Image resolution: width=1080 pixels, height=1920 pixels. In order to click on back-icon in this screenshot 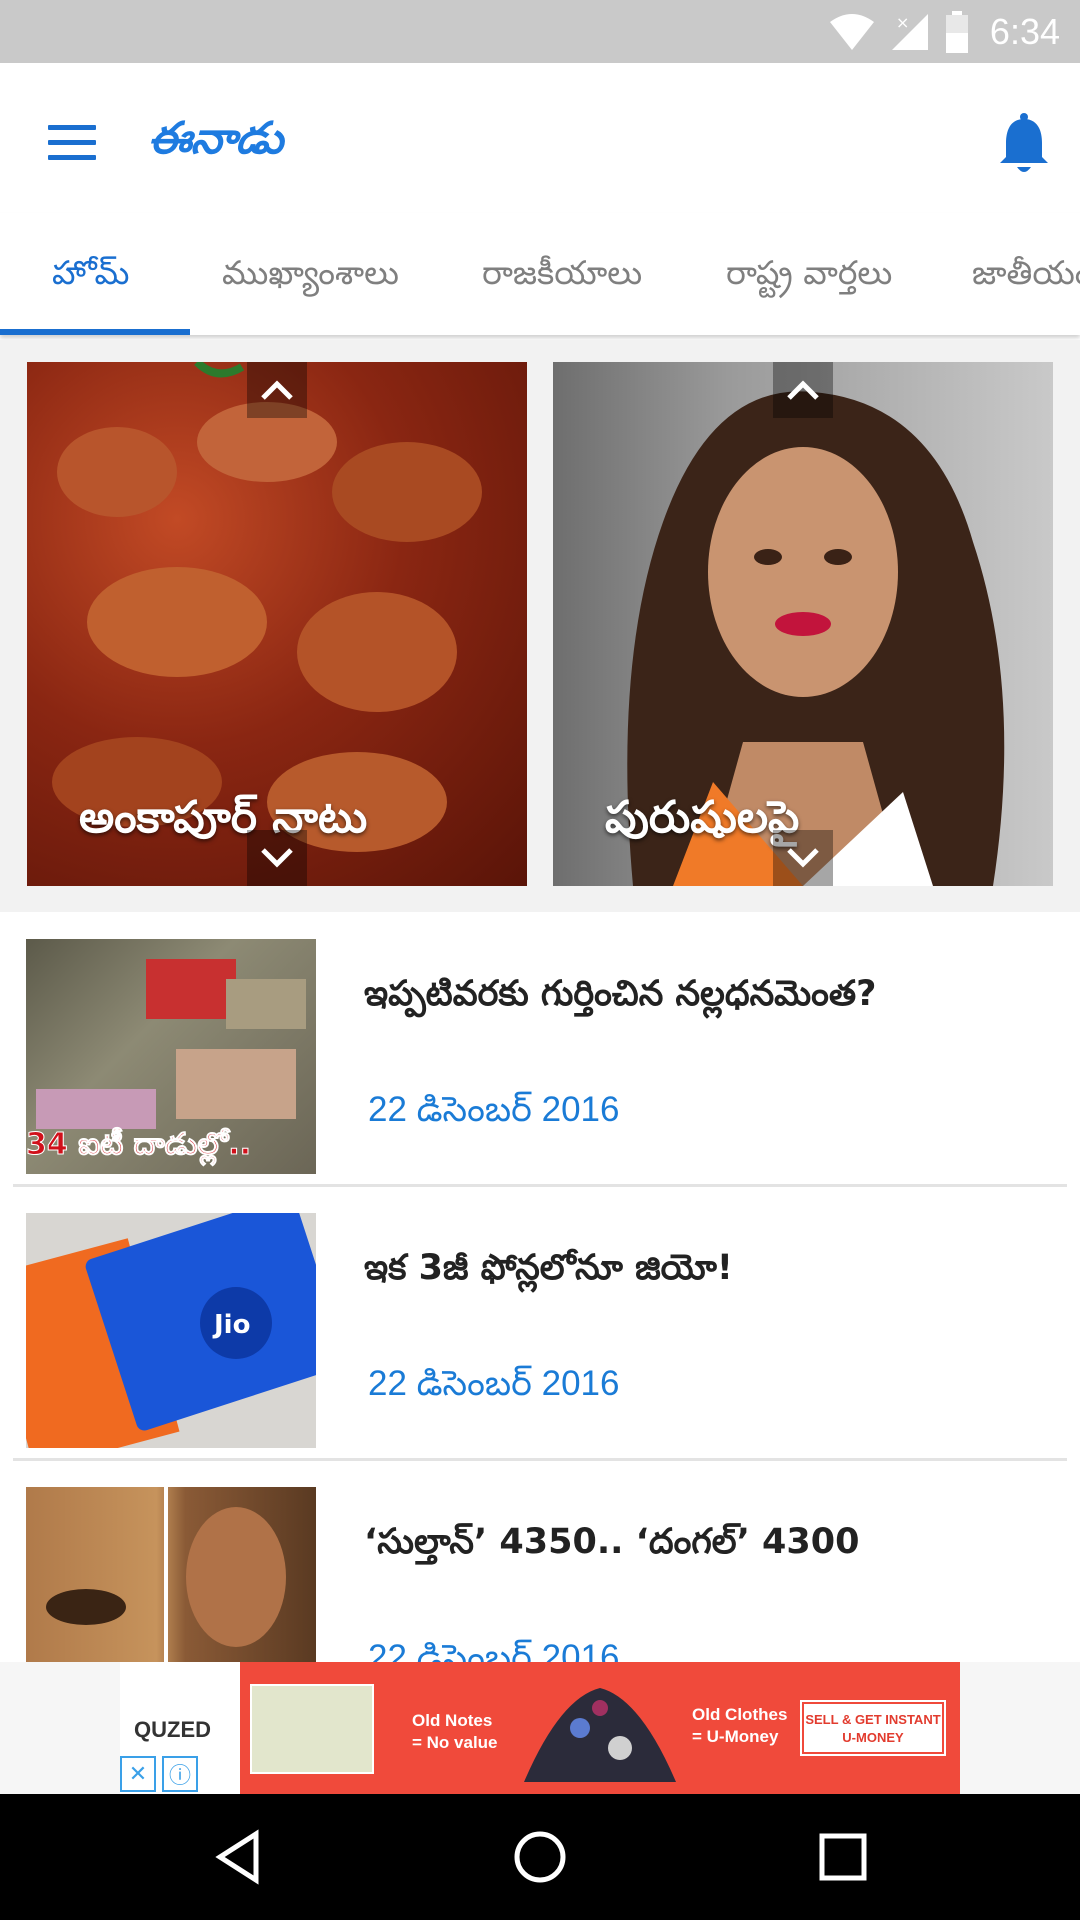, I will do `click(237, 1857)`.